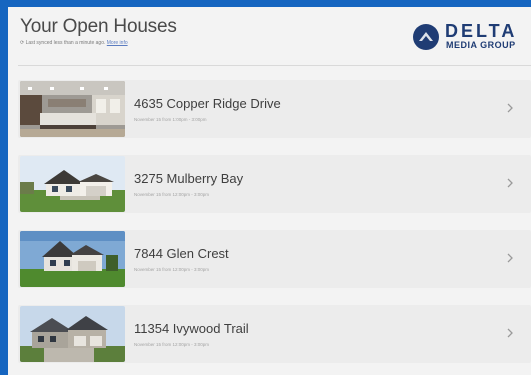 The height and width of the screenshot is (375, 531). What do you see at coordinates (189, 178) in the screenshot?
I see `property-address: 3275 Mulberry Bay` at bounding box center [189, 178].